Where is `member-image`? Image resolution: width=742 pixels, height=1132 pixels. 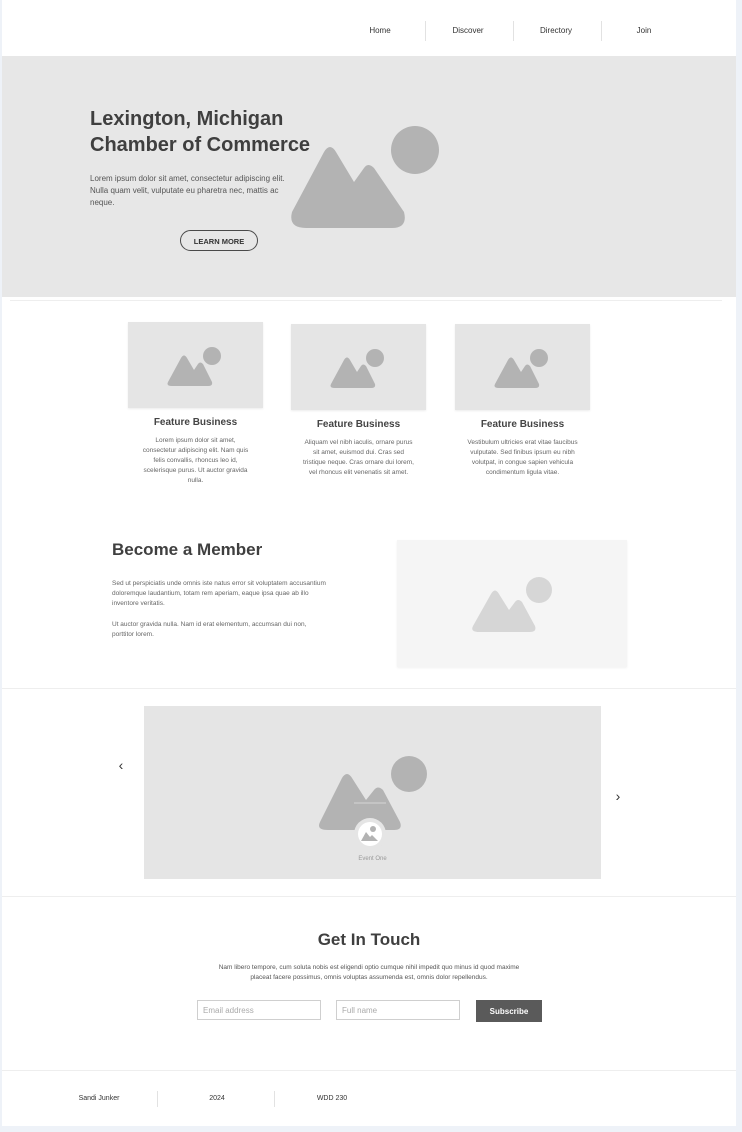 member-image is located at coordinates (512, 603).